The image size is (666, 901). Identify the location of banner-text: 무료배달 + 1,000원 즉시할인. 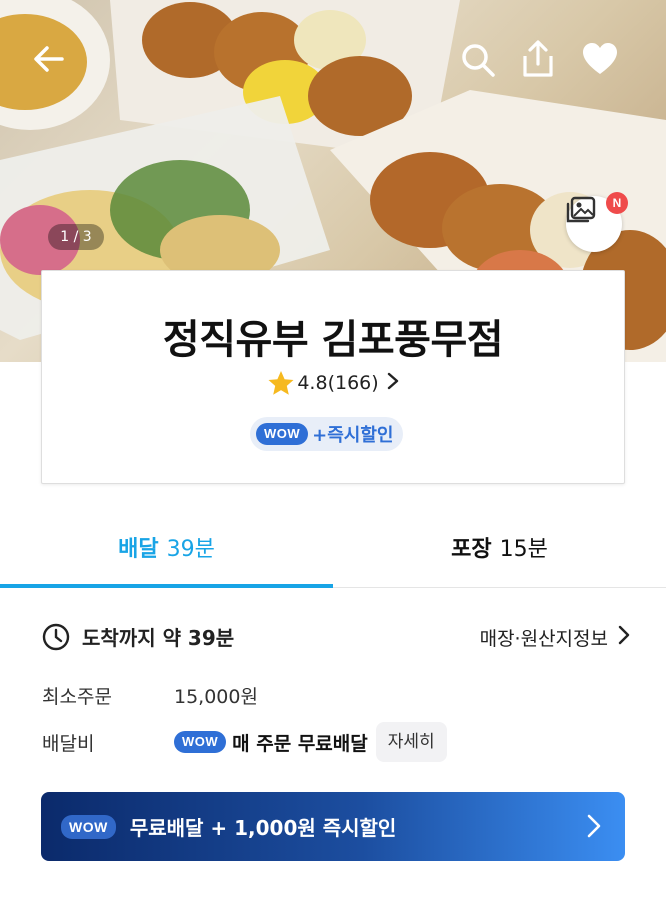
(263, 828).